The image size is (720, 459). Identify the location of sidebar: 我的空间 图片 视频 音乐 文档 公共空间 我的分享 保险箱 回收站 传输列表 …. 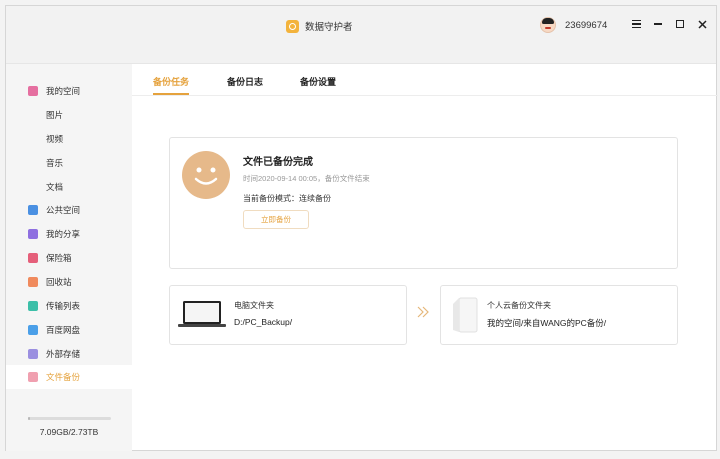
(69, 257).